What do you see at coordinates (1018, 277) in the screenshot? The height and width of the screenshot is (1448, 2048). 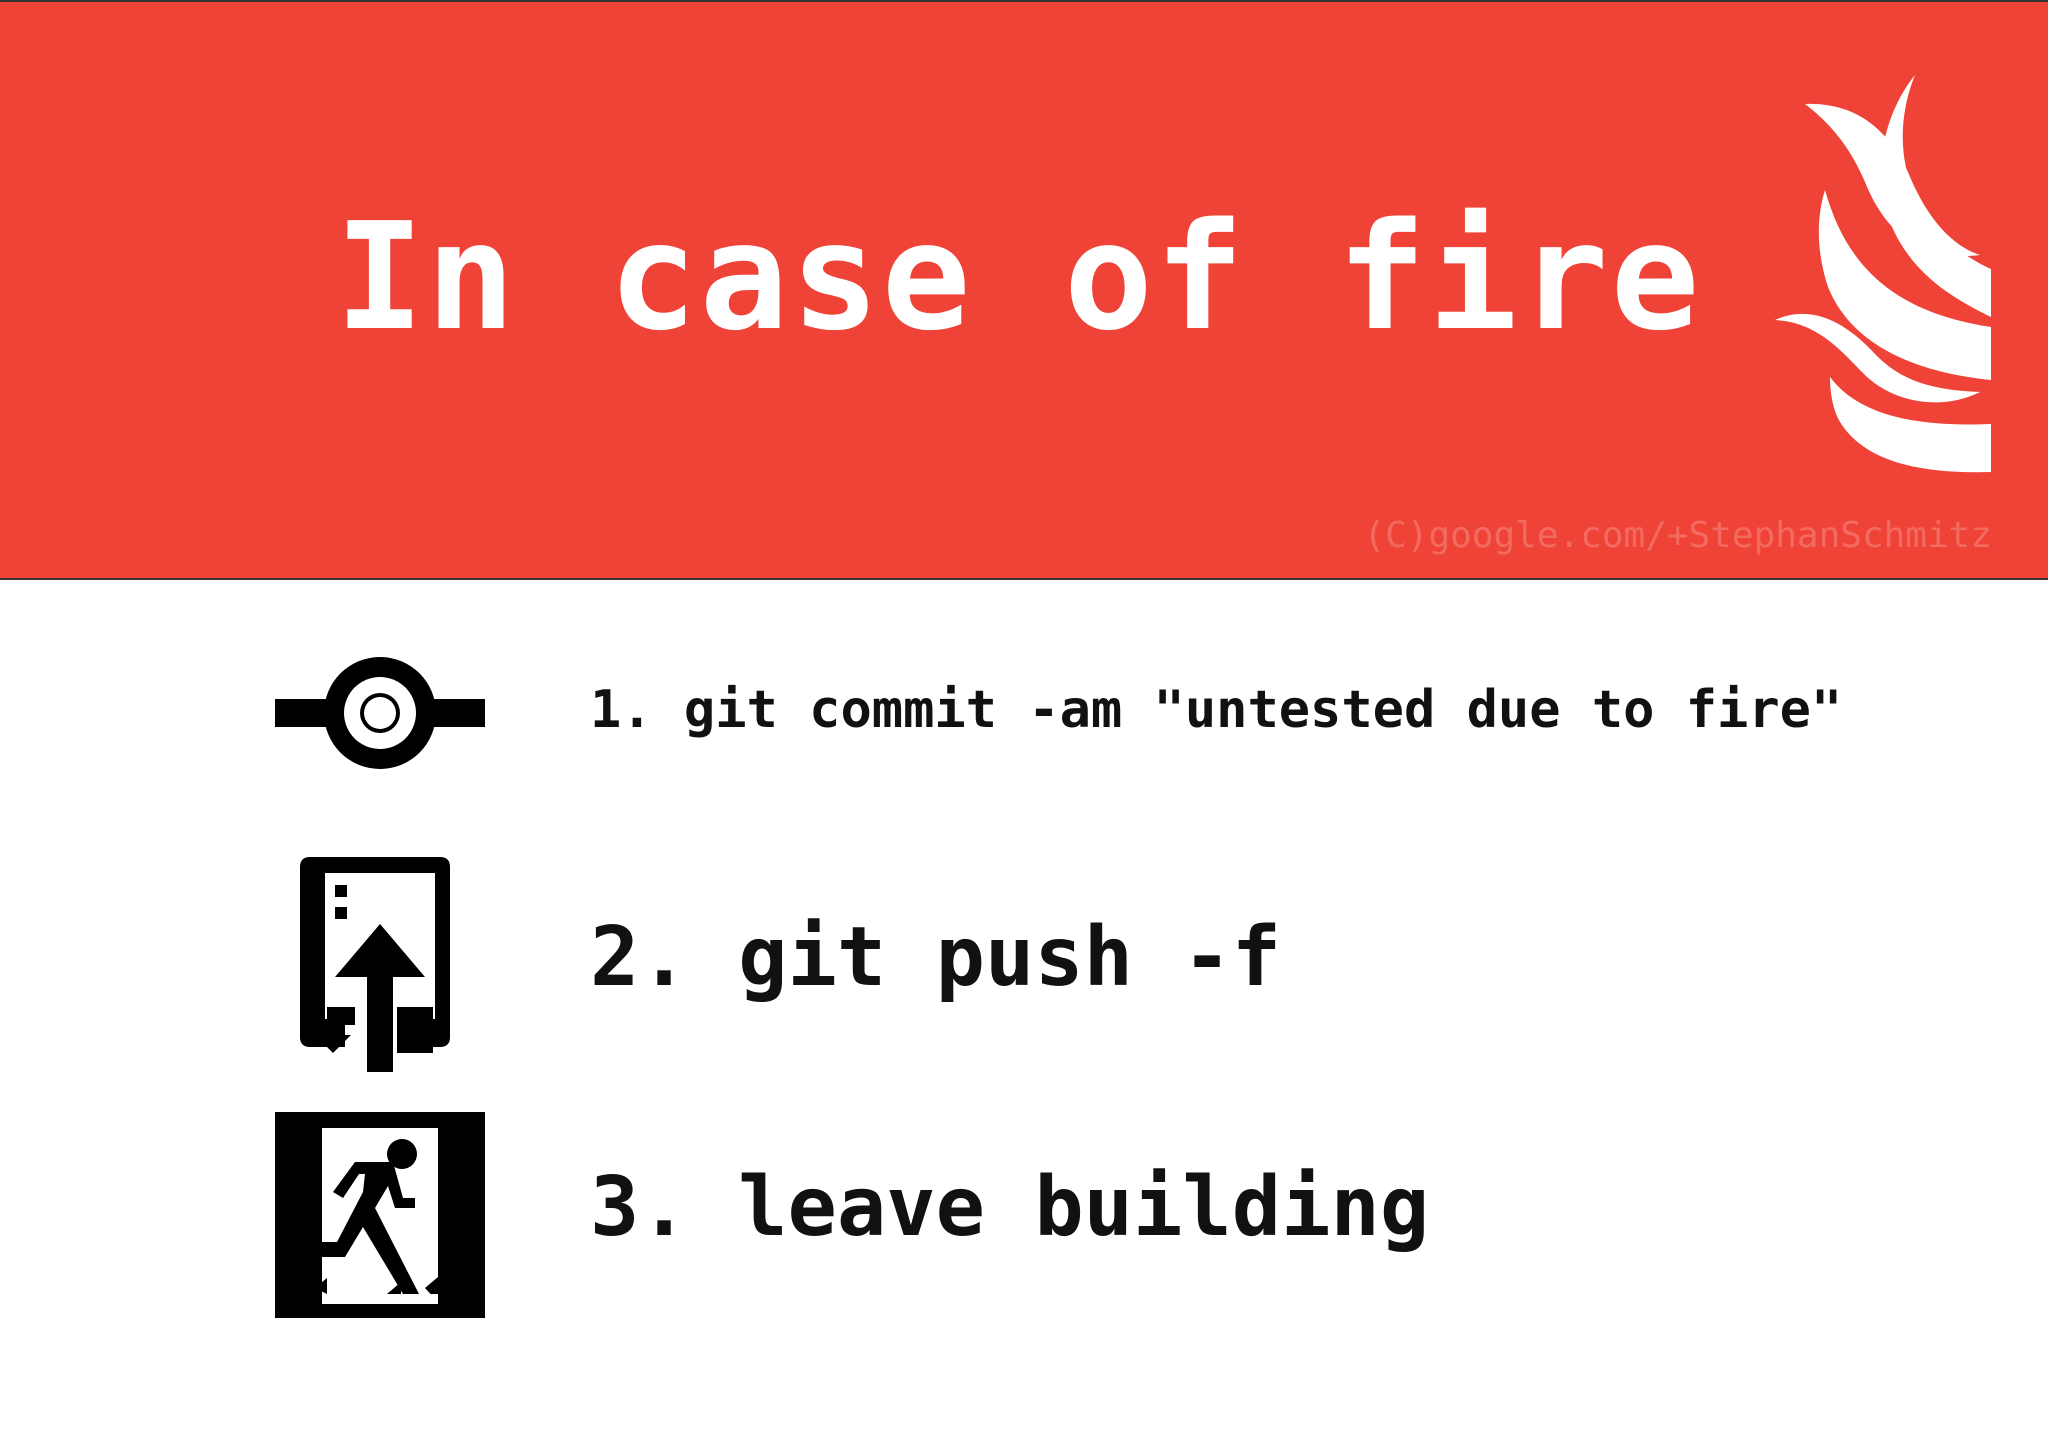 I see `page-title: In case of fire` at bounding box center [1018, 277].